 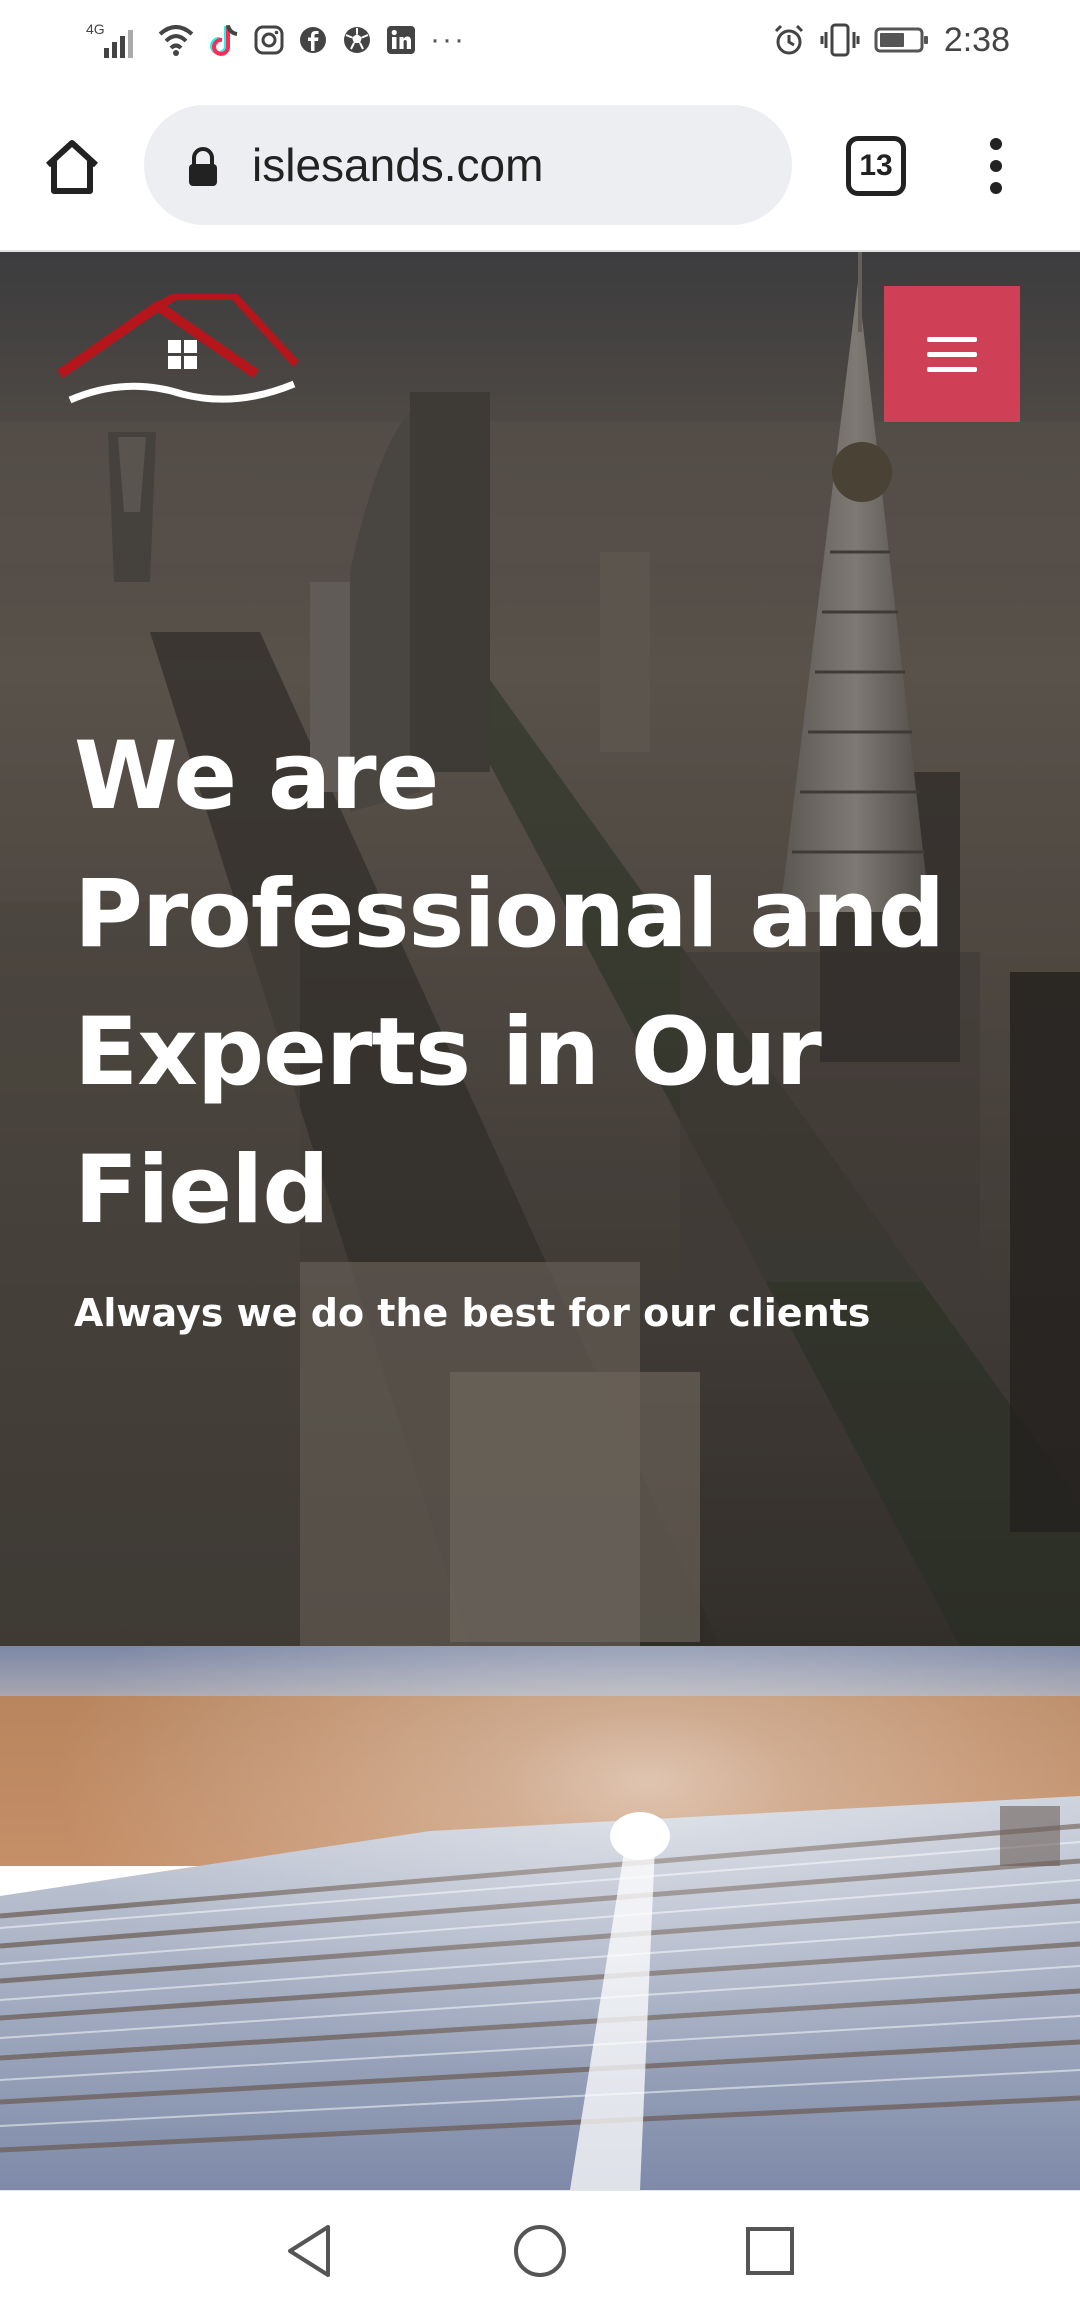 I want to click on signal-icon: 4G, so click(x=114, y=40).